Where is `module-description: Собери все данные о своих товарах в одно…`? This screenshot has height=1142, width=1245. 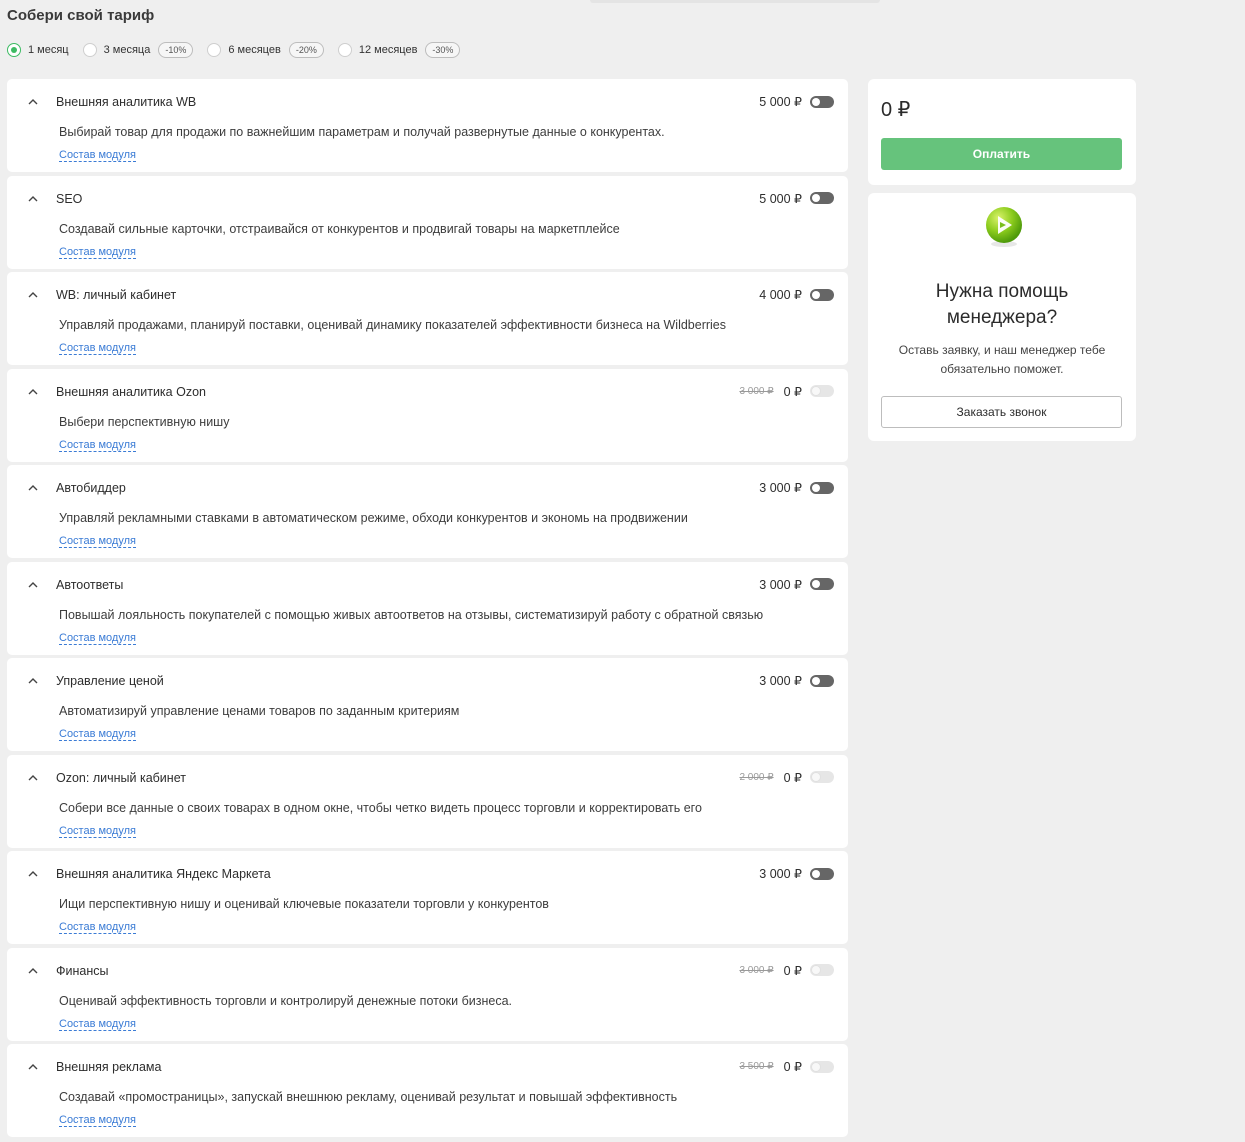 module-description: Собери все данные о своих товарах в одно… is located at coordinates (380, 807).